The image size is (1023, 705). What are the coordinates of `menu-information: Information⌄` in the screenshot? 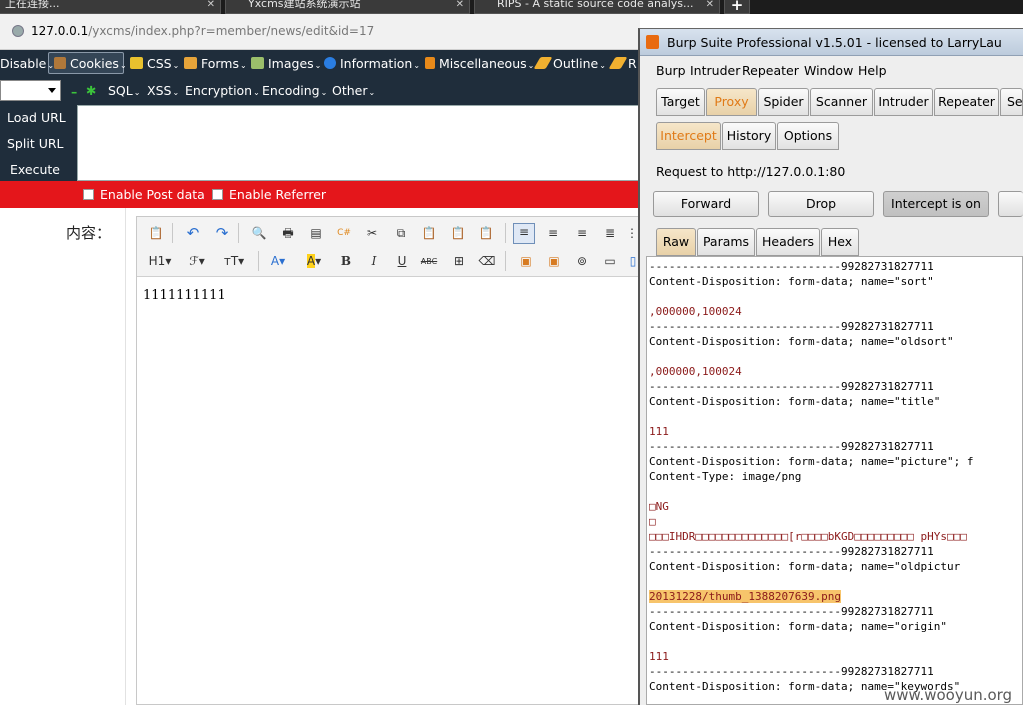 It's located at (372, 63).